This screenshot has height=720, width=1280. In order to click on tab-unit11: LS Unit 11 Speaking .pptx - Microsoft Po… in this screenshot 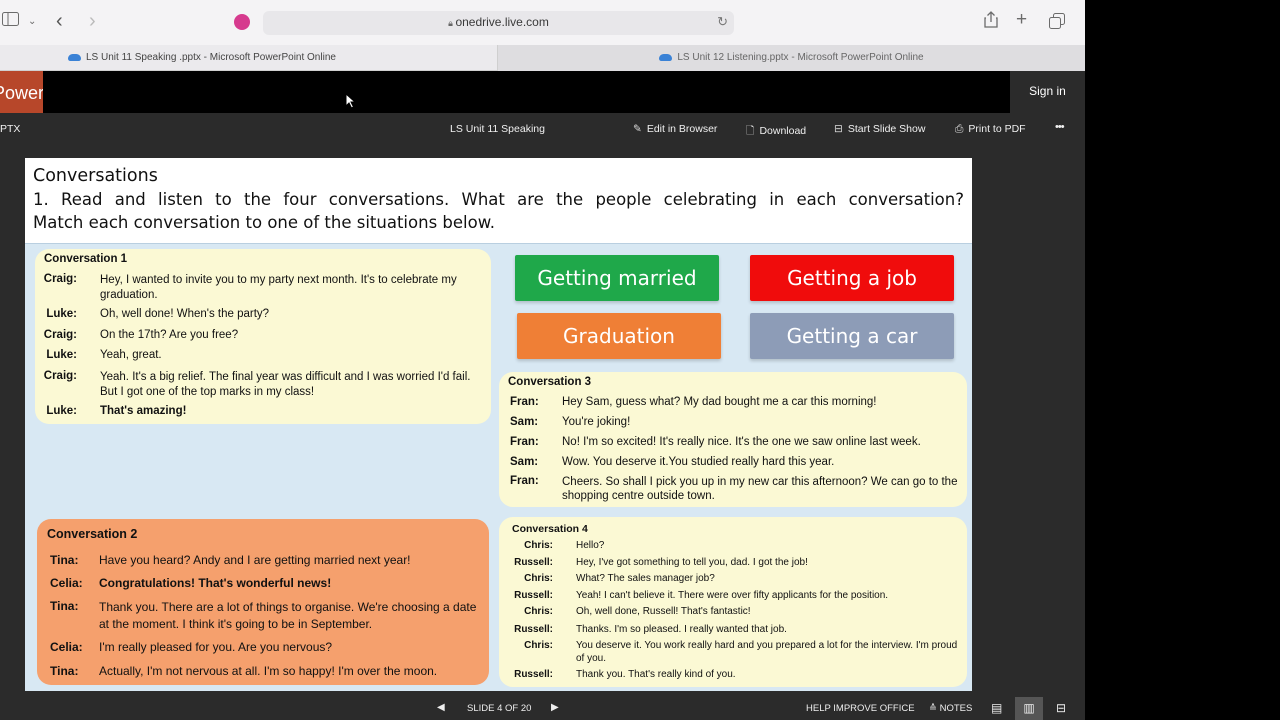, I will do `click(202, 58)`.